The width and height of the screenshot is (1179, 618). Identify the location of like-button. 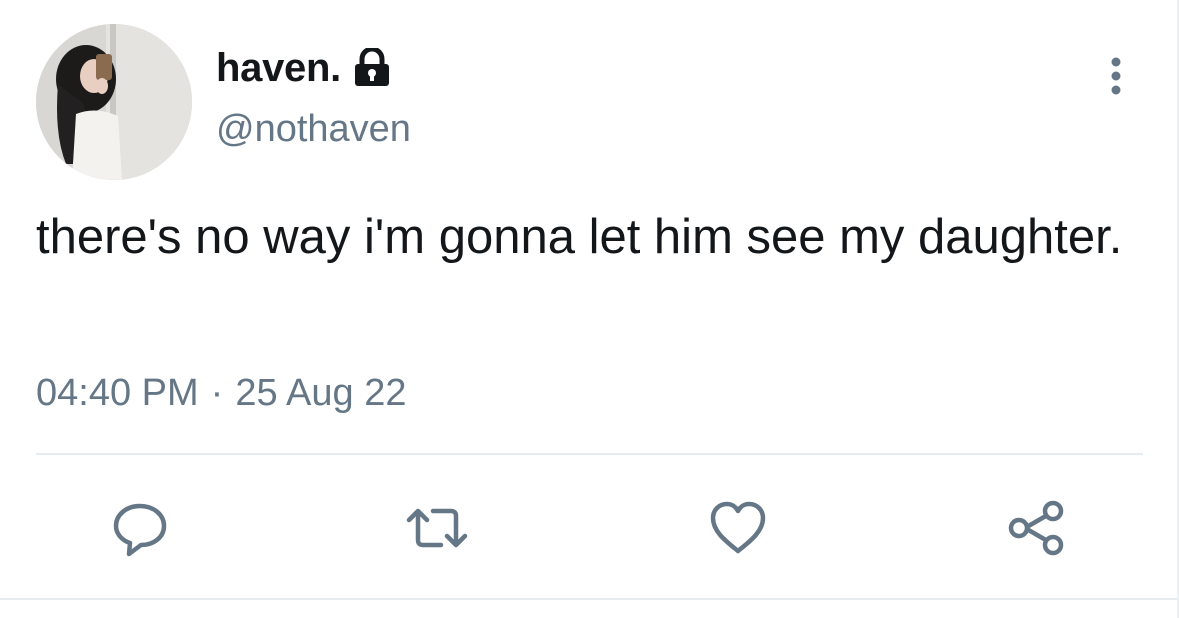
(738, 528).